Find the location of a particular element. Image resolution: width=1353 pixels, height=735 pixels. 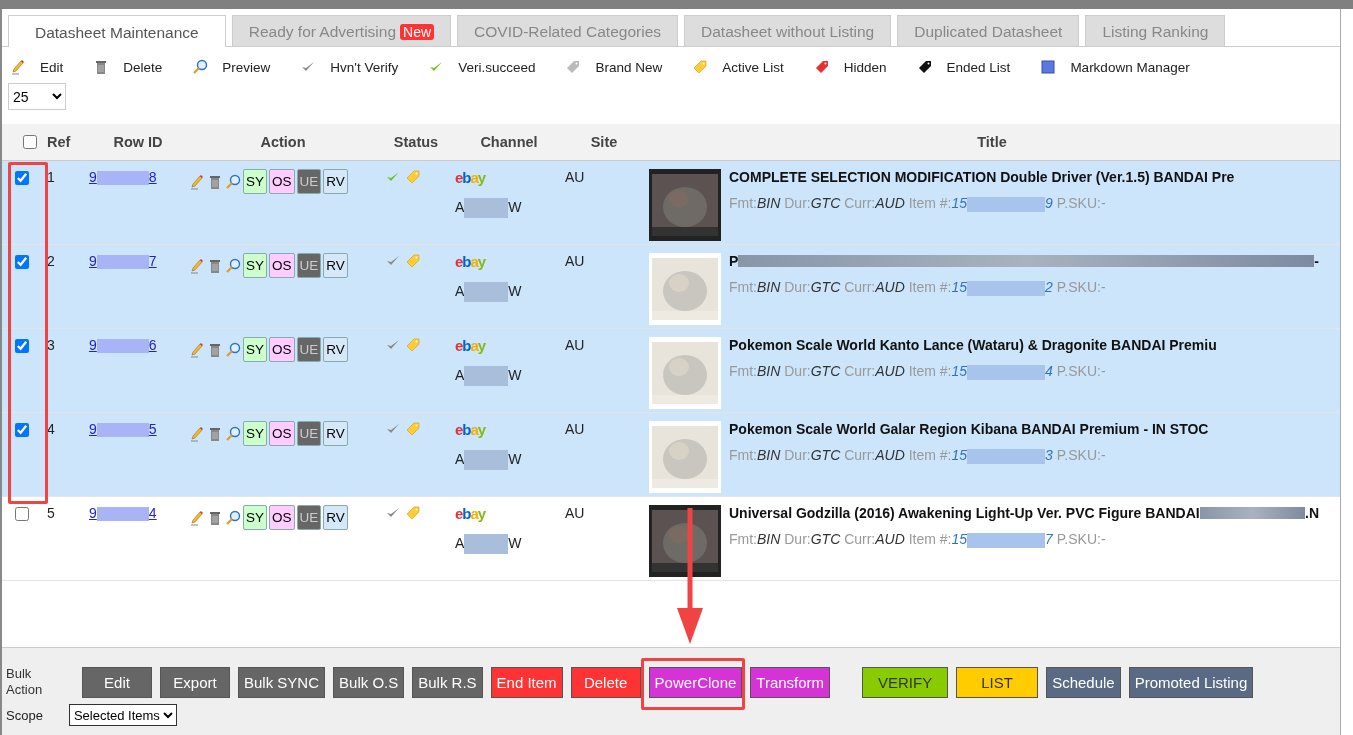

item-details: Fmt:BIN Dur:GTC Curr:AUD Item #:15 2 P.SKU:- is located at coordinates (918, 287).